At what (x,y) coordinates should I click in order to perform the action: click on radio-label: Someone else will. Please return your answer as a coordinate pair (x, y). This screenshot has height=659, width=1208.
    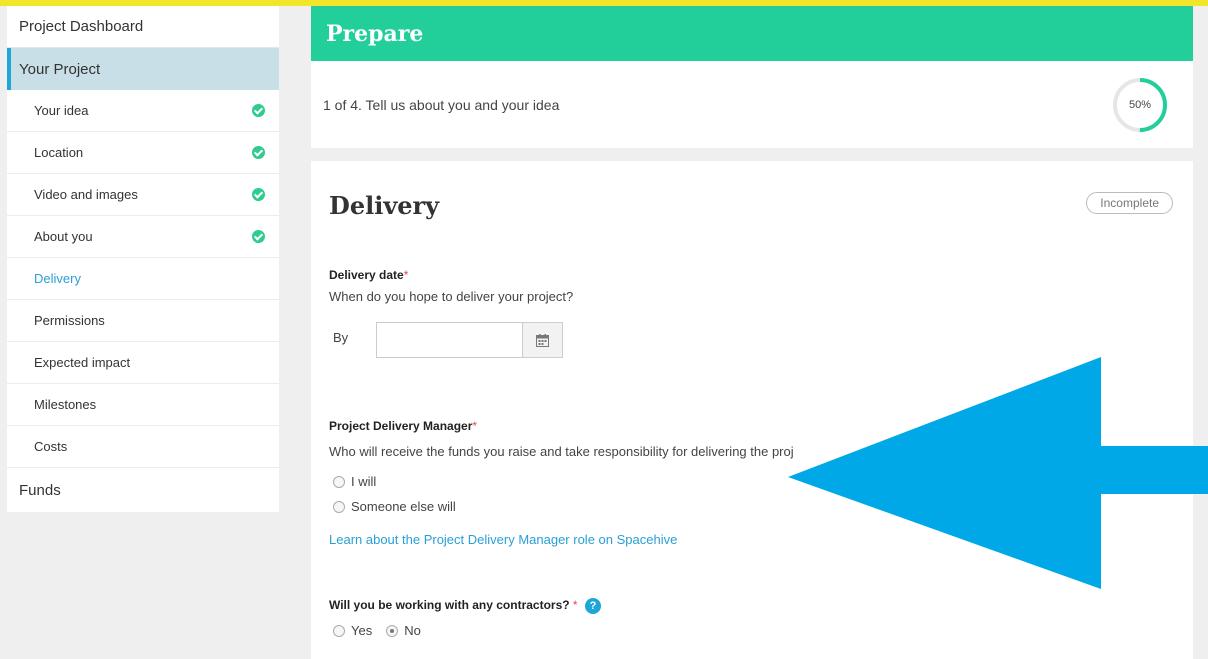
    Looking at the image, I should click on (403, 506).